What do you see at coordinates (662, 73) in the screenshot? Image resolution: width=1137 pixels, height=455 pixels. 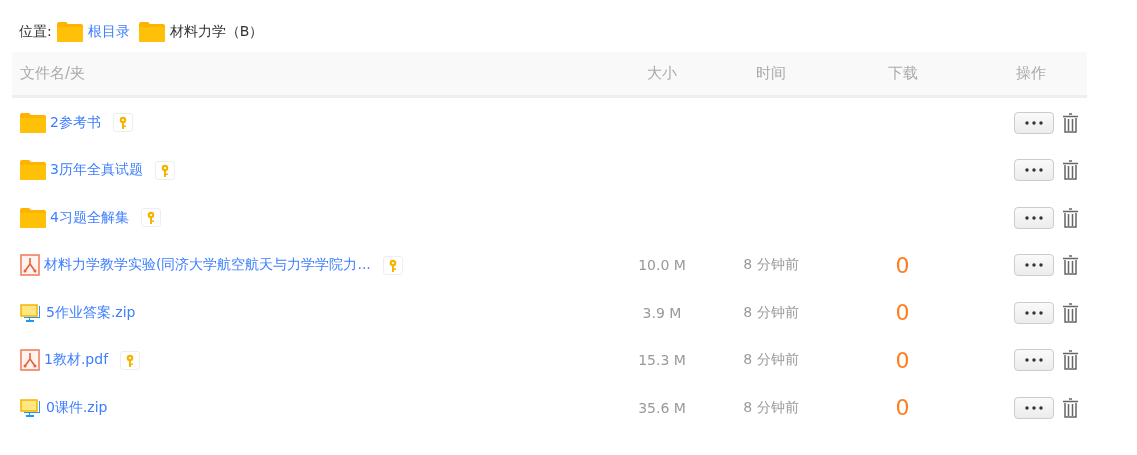 I see `column-header: 大小` at bounding box center [662, 73].